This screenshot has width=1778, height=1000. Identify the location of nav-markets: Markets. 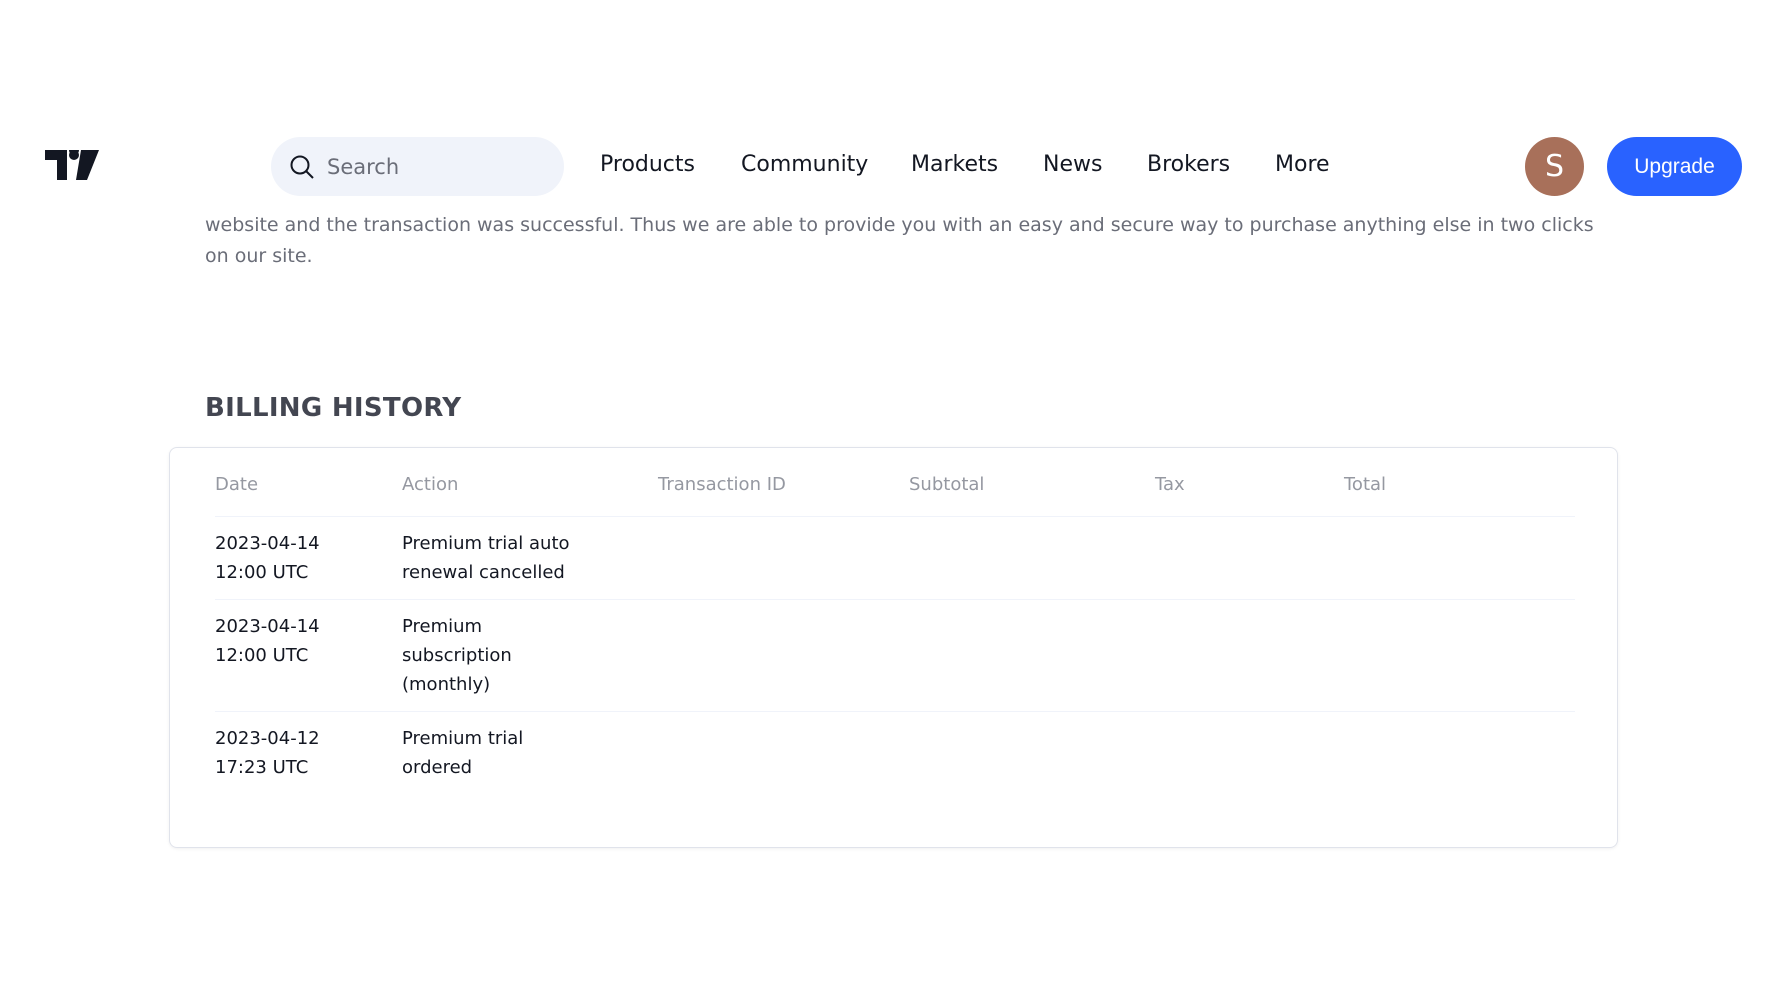
(954, 164).